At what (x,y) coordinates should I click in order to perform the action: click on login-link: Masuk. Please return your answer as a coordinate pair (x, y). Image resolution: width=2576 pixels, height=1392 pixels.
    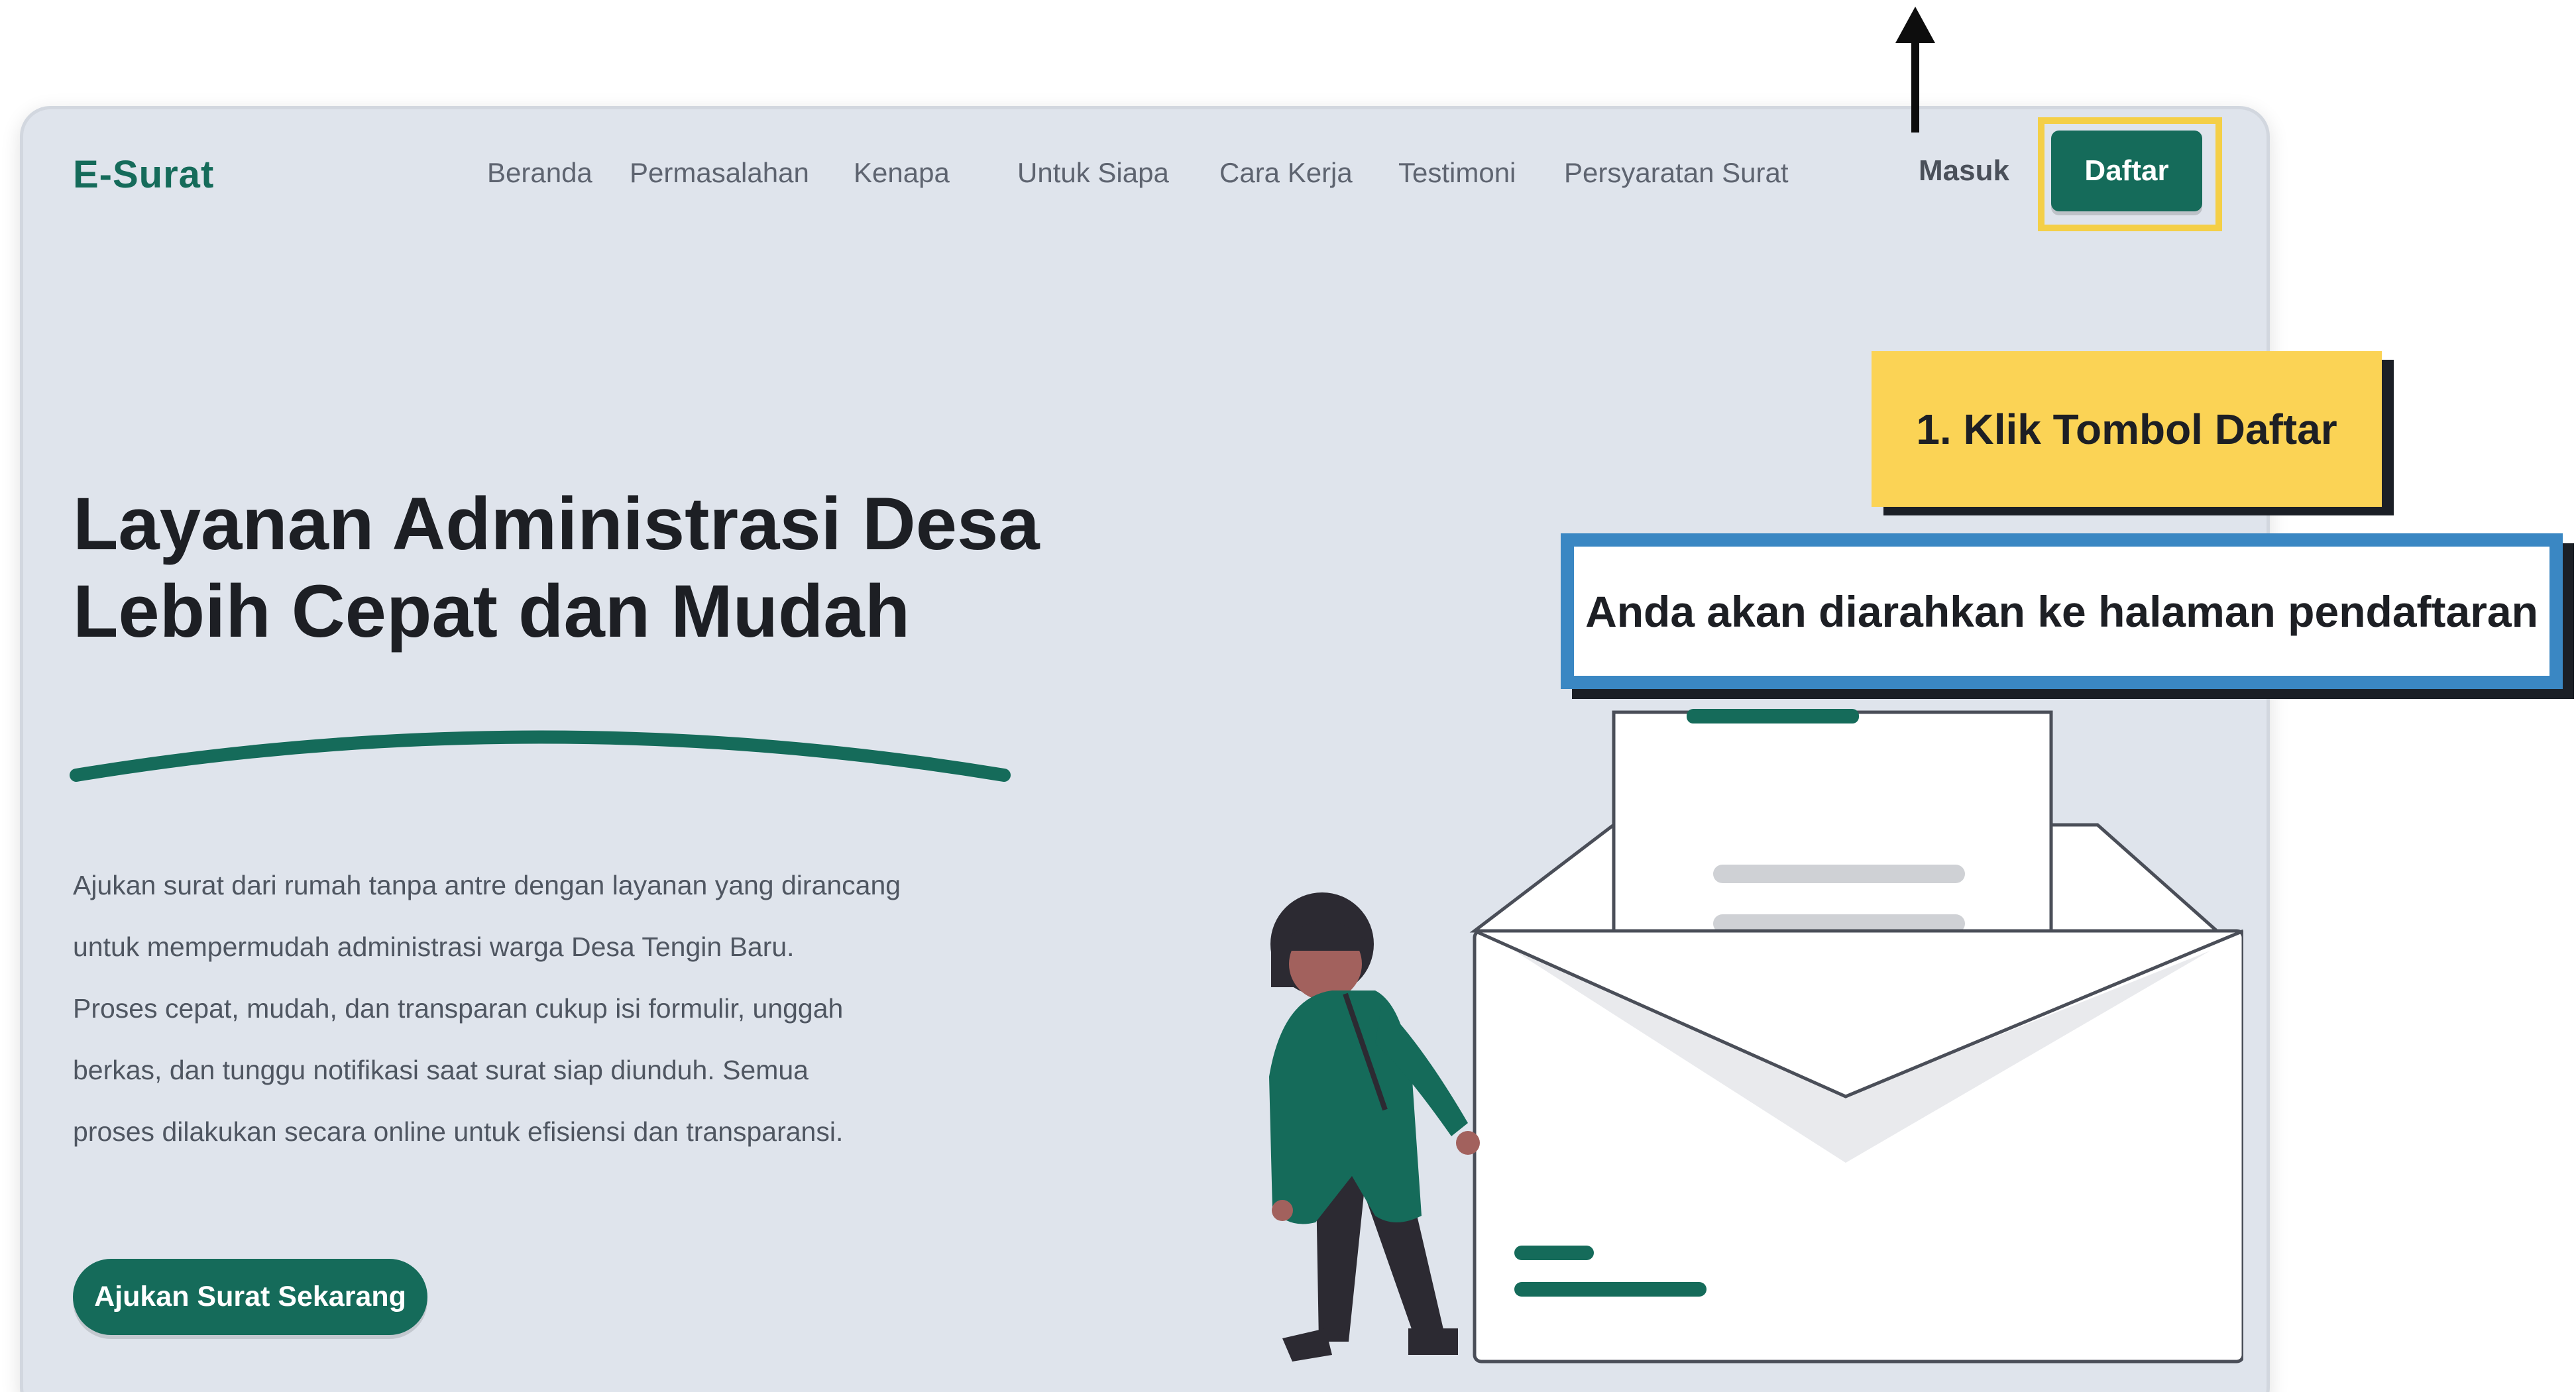
    Looking at the image, I should click on (1964, 170).